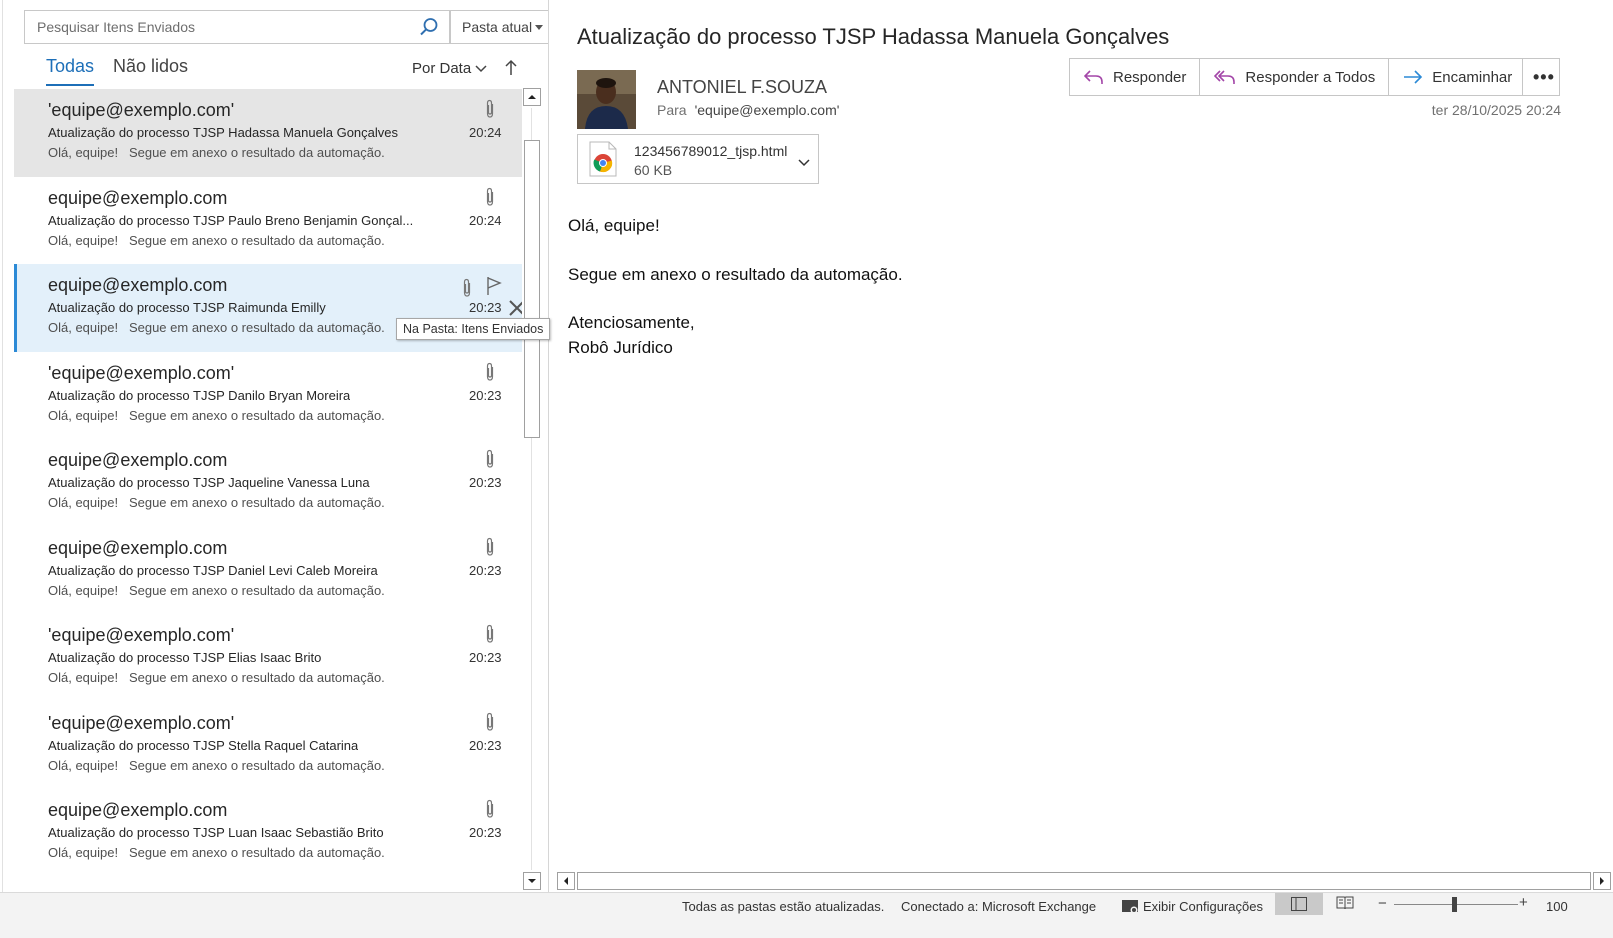  Describe the element at coordinates (1310, 77) in the screenshot. I see `reply-all-label: Responder a Todos` at that location.